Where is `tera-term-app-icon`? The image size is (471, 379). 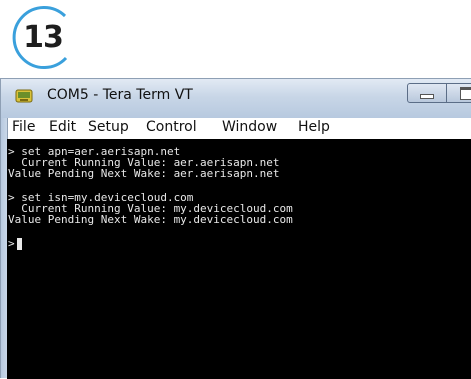 tera-term-app-icon is located at coordinates (24, 96).